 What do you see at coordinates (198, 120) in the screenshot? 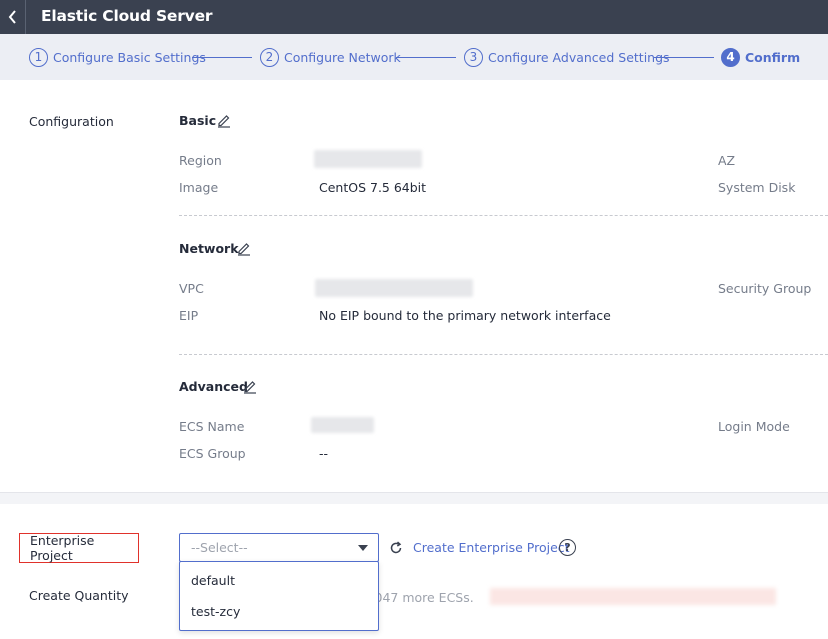
I see `basic-title: Basic` at bounding box center [198, 120].